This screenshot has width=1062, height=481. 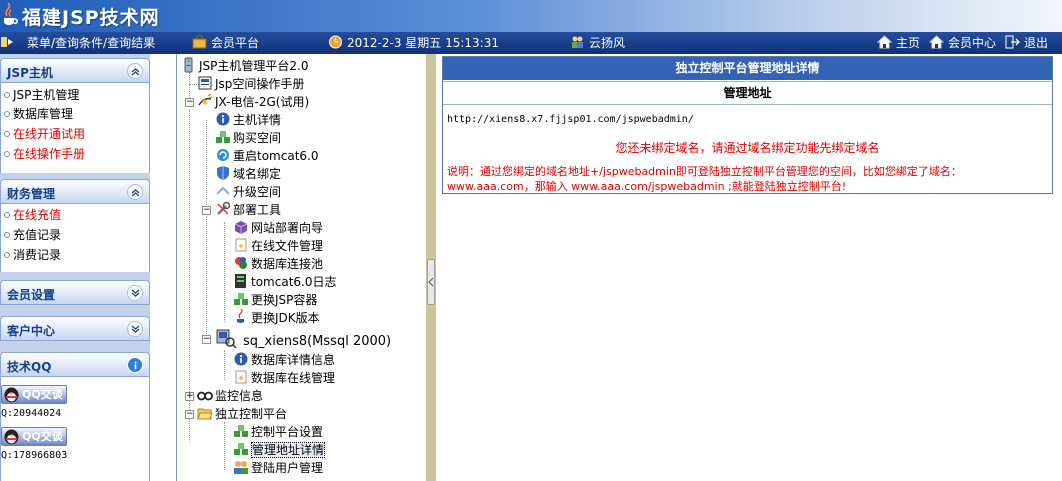 I want to click on member-center-link: 会员中心, so click(x=962, y=43).